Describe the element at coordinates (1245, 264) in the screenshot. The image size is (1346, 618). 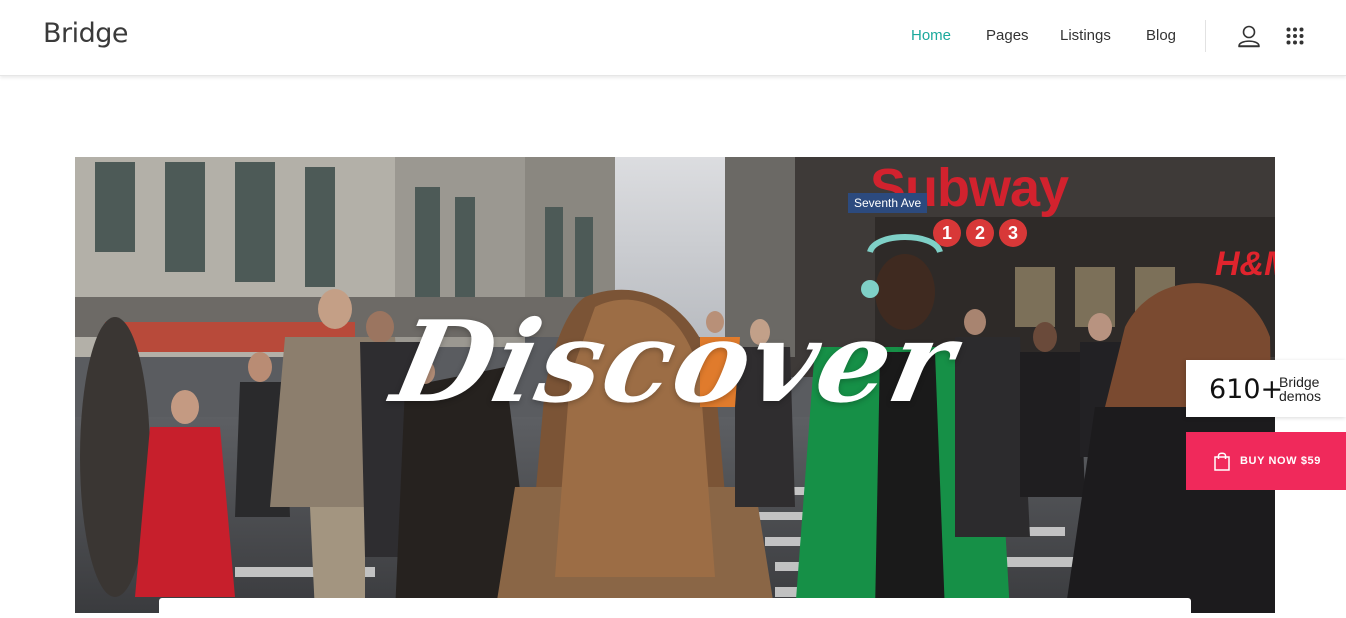
I see `store-sign: H&M` at that location.